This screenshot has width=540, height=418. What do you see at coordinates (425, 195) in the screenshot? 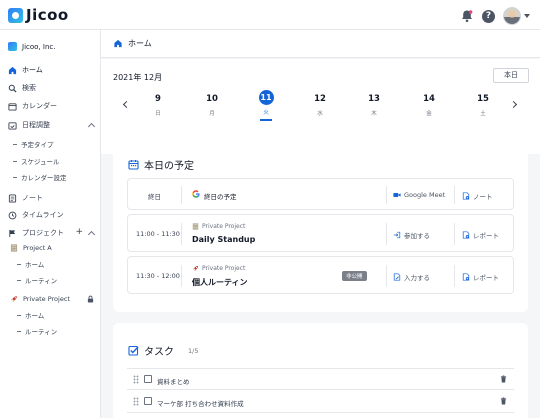
I see `link-label: Google Meet` at bounding box center [425, 195].